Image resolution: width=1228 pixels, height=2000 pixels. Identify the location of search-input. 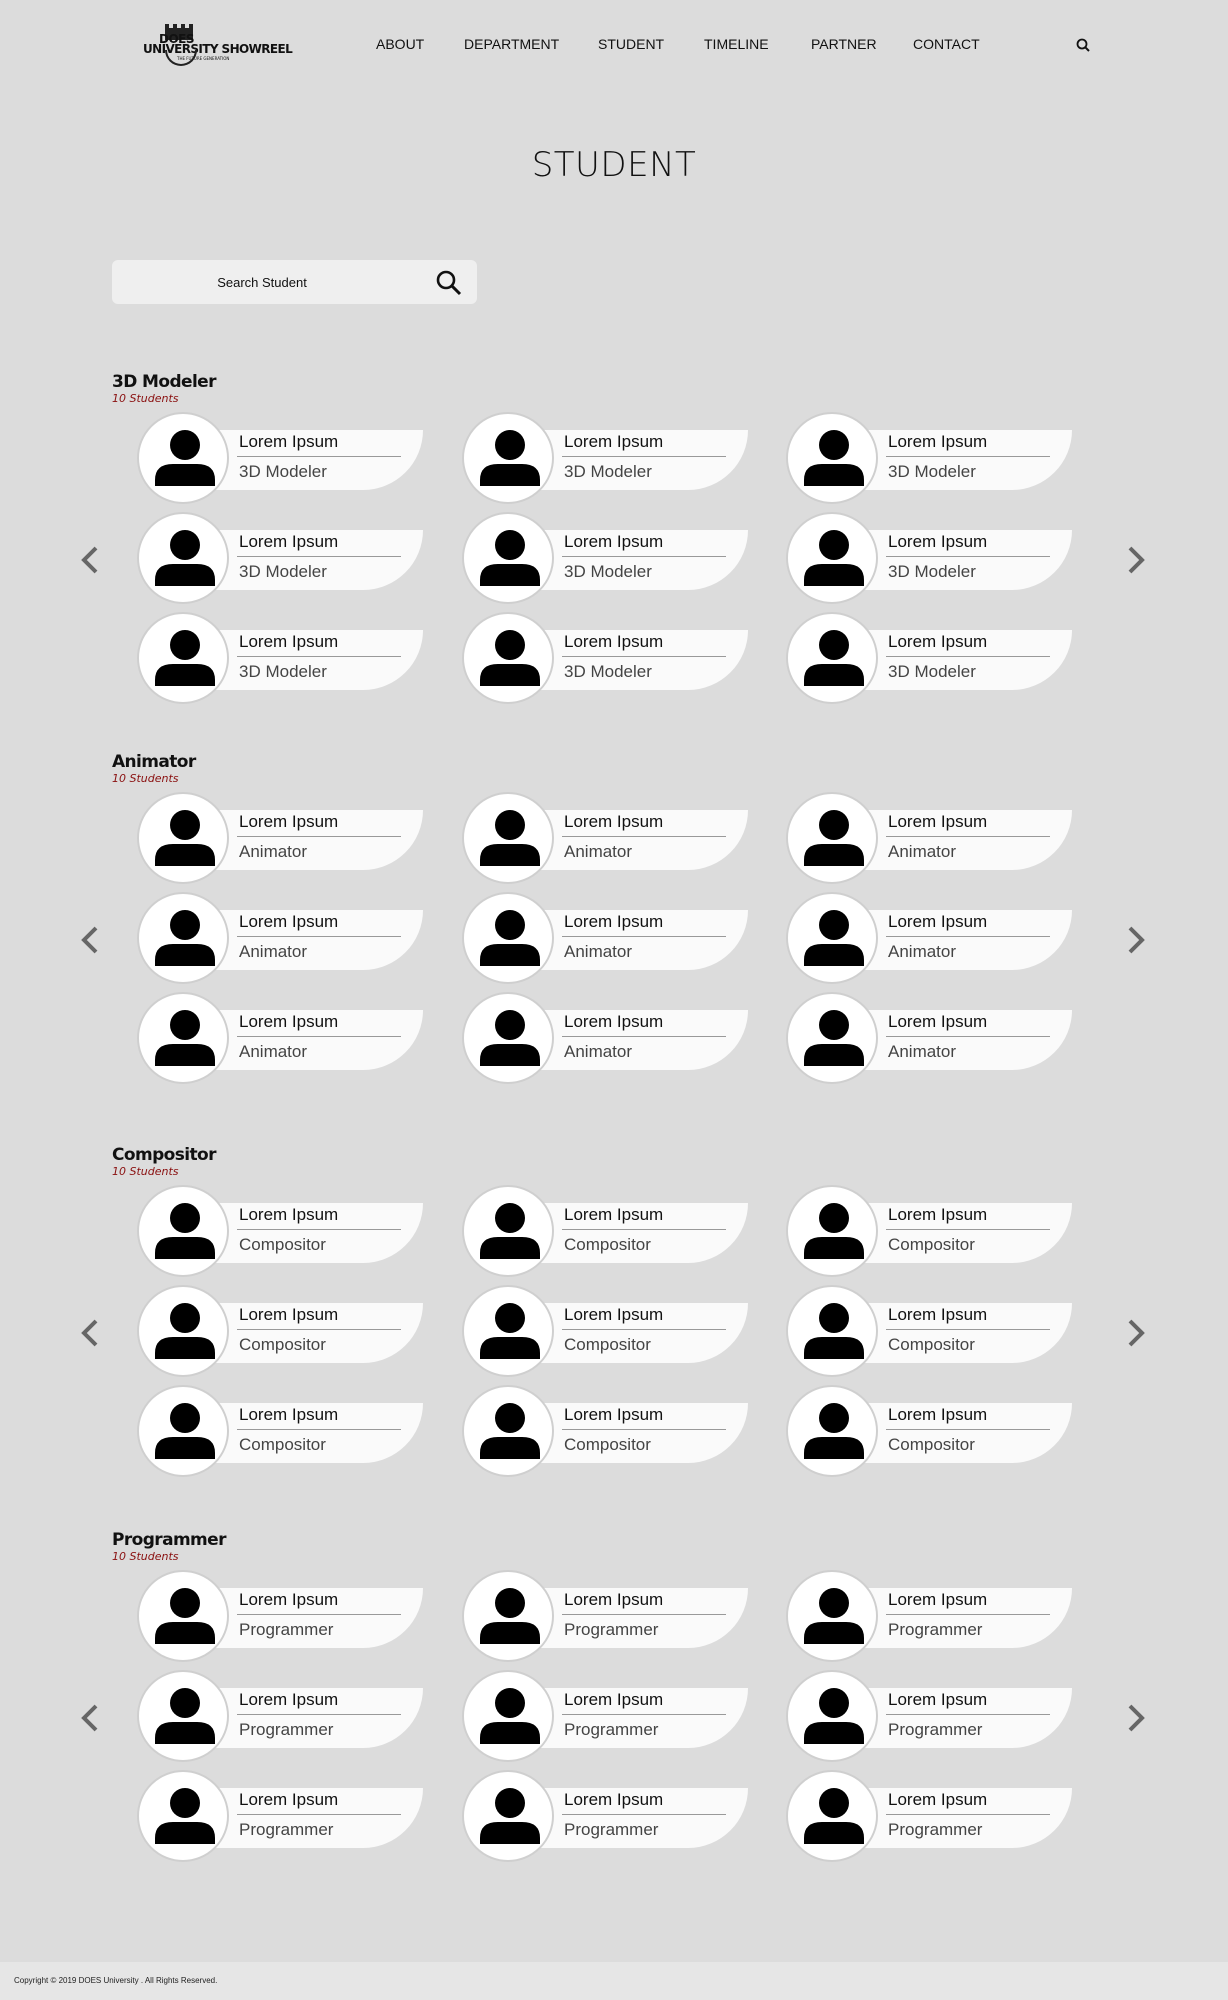
(262, 282).